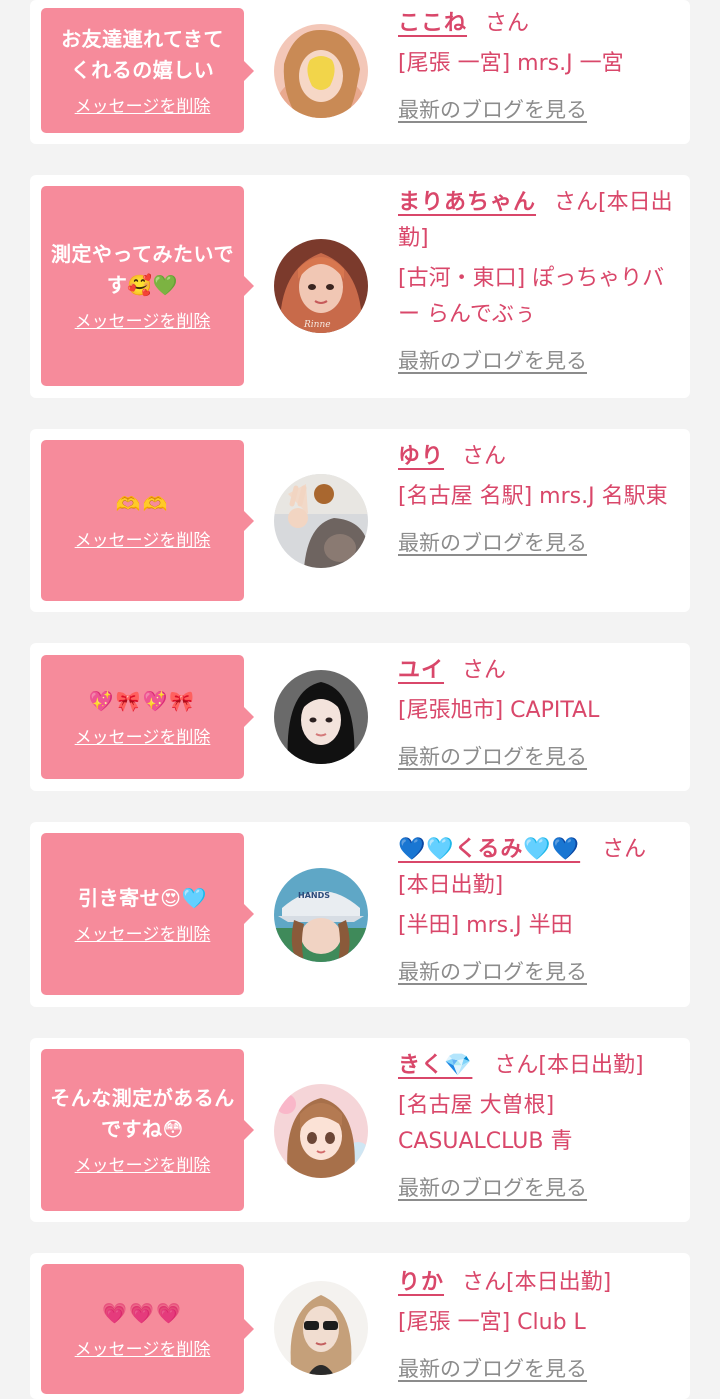  What do you see at coordinates (142, 897) in the screenshot?
I see `message-text: 引き寄せ😍🩵` at bounding box center [142, 897].